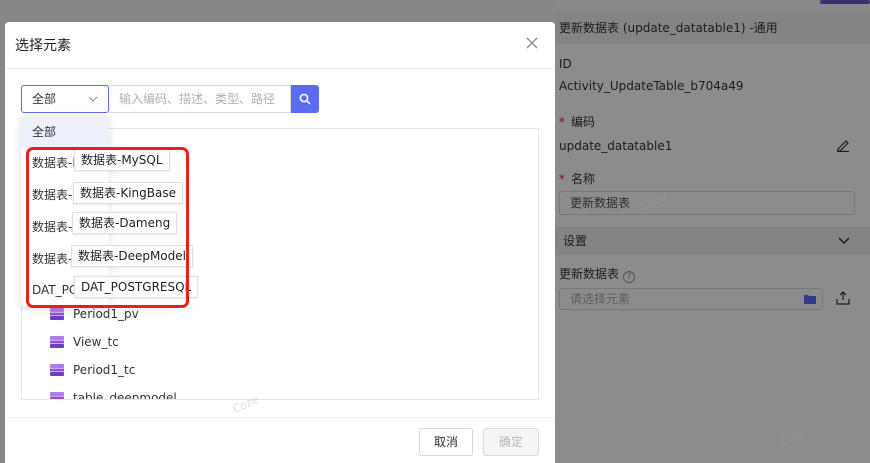 This screenshot has width=870, height=463. What do you see at coordinates (280, 417) in the screenshot?
I see `footer-divider` at bounding box center [280, 417].